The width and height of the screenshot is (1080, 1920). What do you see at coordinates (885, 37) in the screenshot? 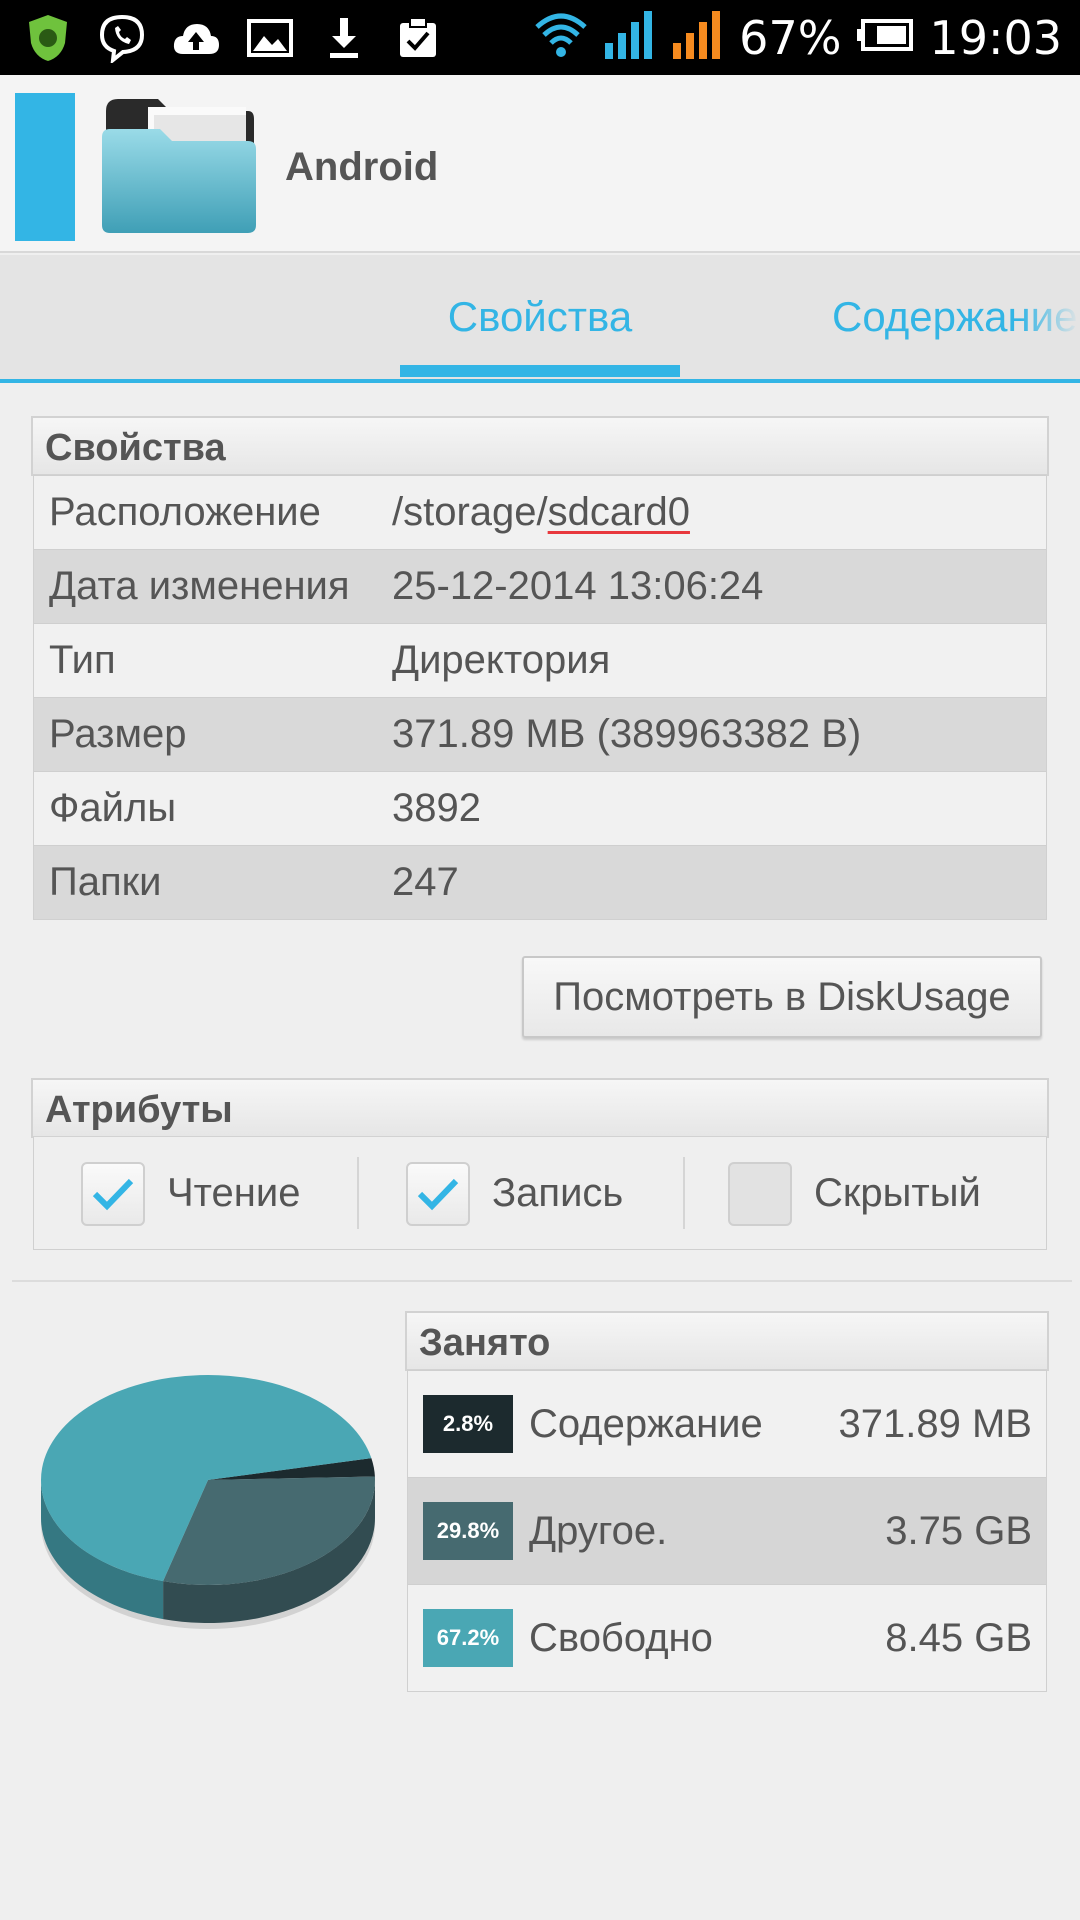
I see `battery-icon` at bounding box center [885, 37].